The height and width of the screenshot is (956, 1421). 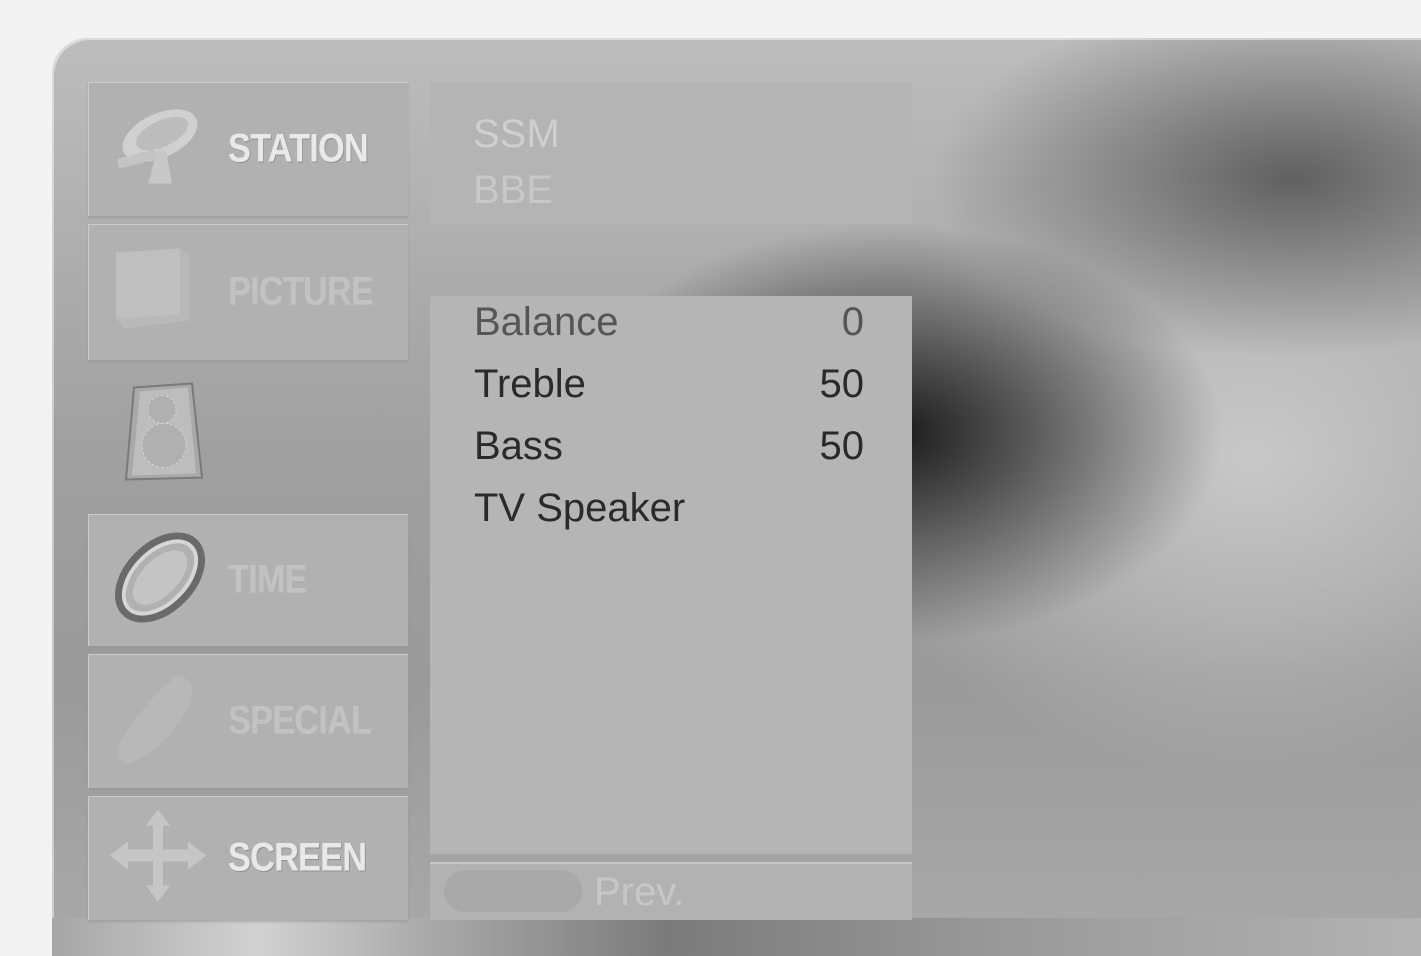 I want to click on setting-row-tv-speaker: TV Speaker, so click(x=671, y=510).